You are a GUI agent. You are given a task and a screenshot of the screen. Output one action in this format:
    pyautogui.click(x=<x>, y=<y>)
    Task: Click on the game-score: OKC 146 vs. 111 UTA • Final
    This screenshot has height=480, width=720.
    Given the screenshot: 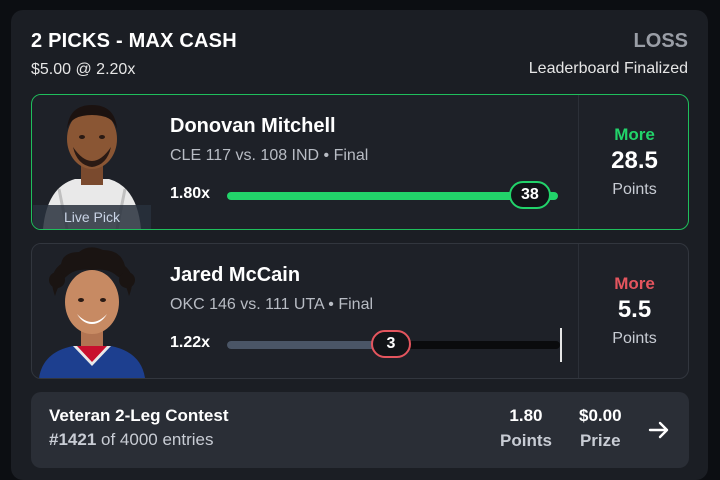 What is the action you would take?
    pyautogui.click(x=272, y=304)
    